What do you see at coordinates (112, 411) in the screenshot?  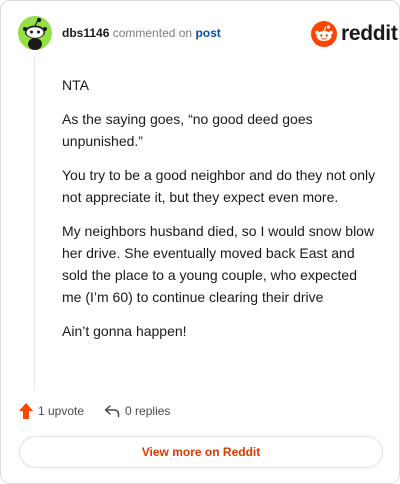 I see `reply-arrow-icon` at bounding box center [112, 411].